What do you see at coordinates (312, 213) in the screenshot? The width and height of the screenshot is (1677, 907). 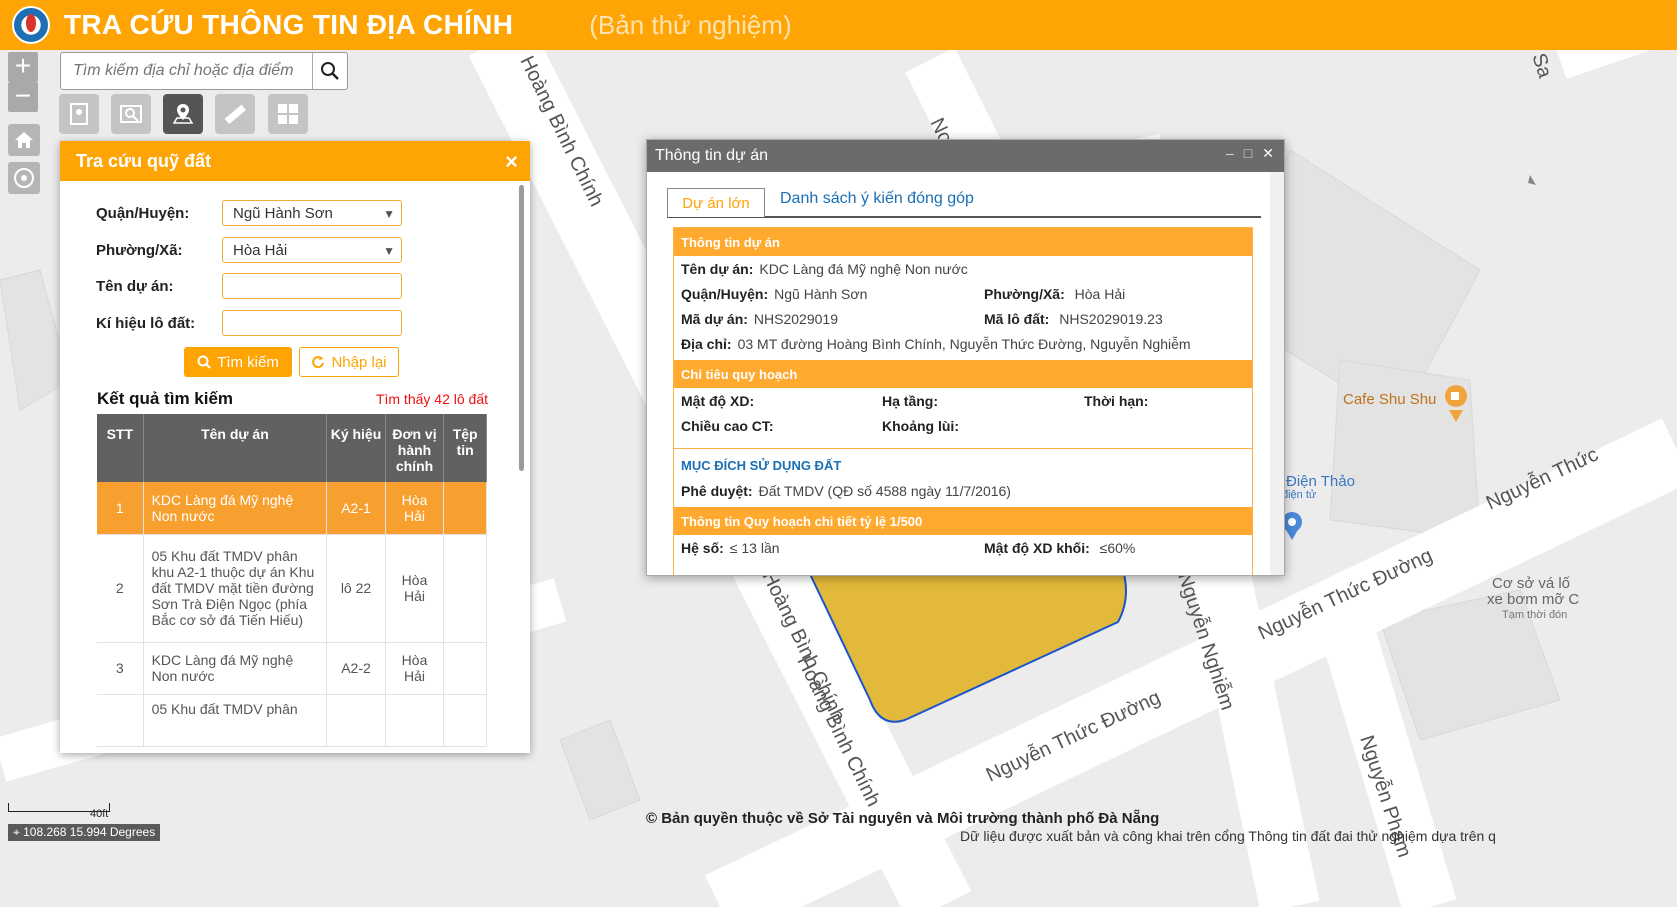 I see `district-select: Ngũ Hành Sơn ▼` at bounding box center [312, 213].